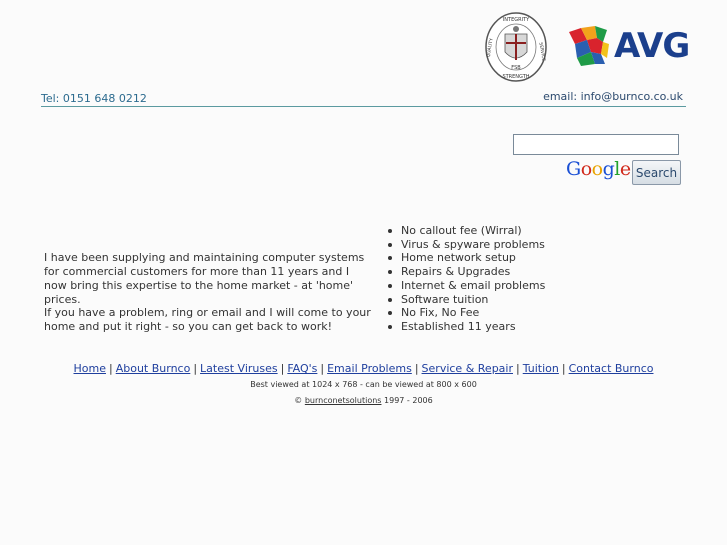 The width and height of the screenshot is (727, 545). Describe the element at coordinates (516, 68) in the screenshot. I see `seal-text-center: FSB` at that location.